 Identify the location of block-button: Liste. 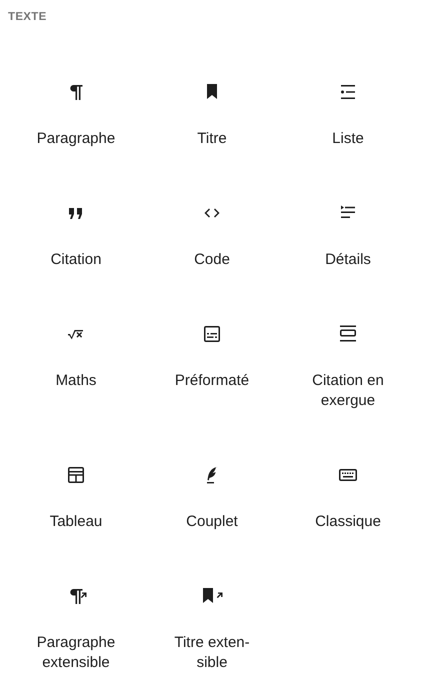
(348, 114).